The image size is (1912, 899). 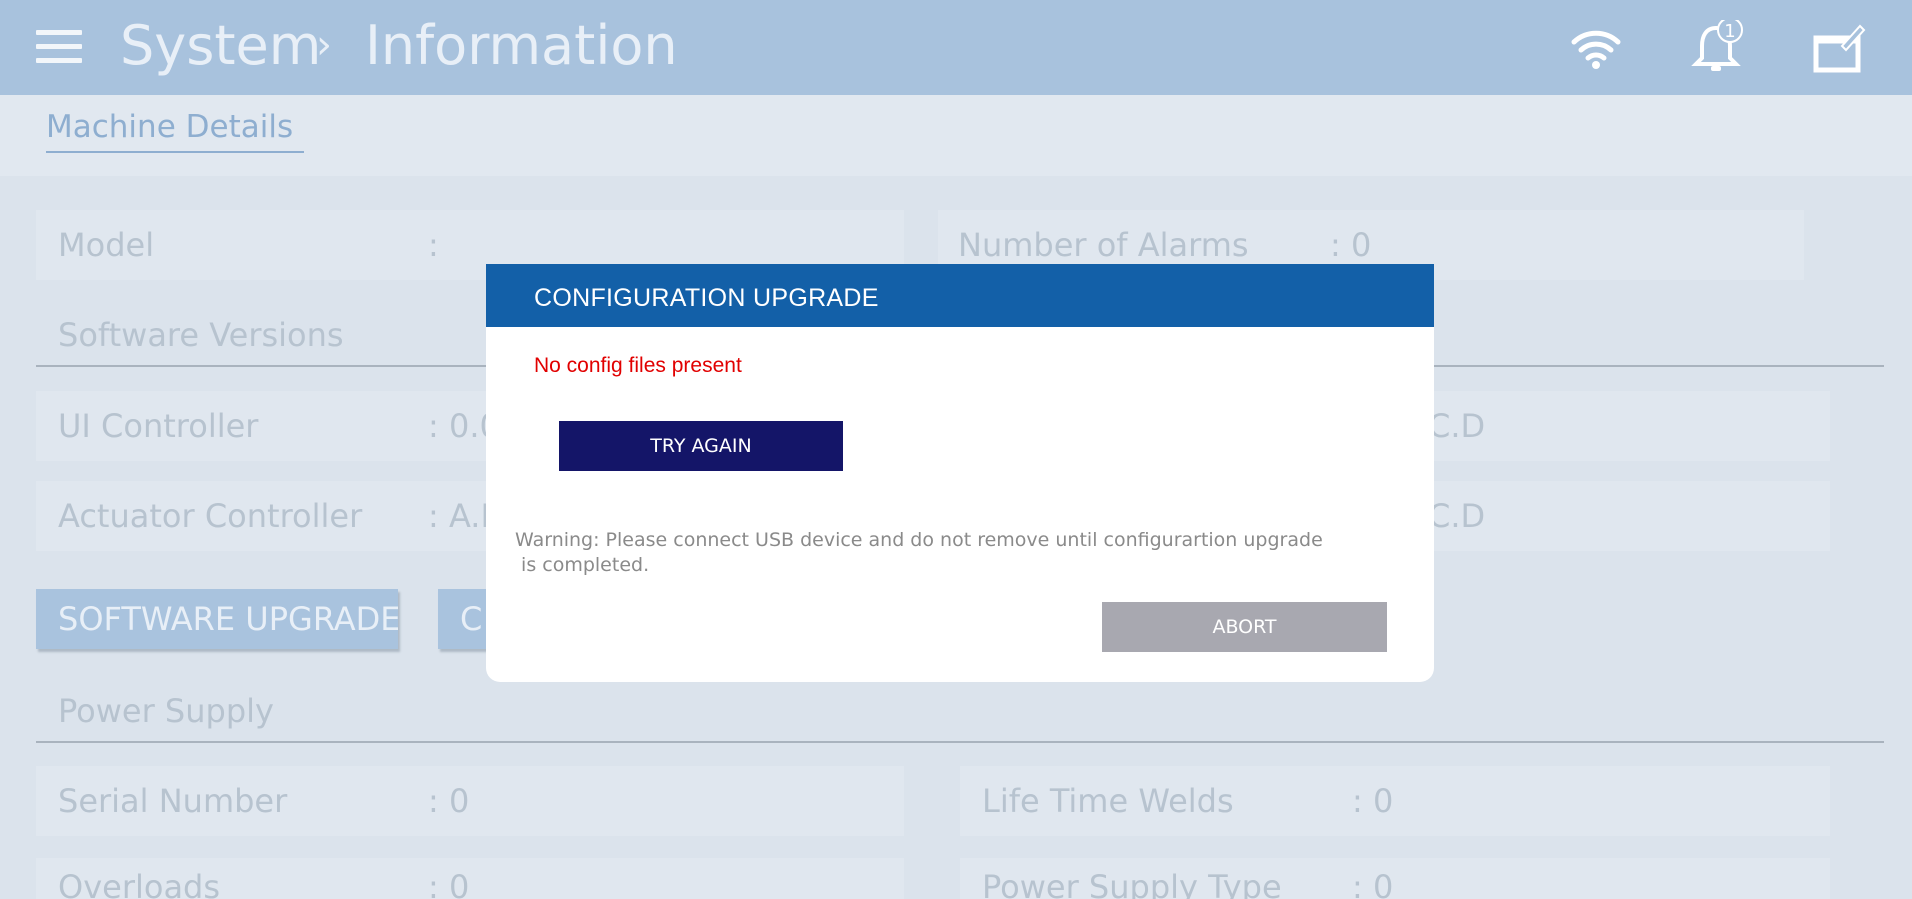 I want to click on warning-line-2: is completed., so click(x=582, y=565).